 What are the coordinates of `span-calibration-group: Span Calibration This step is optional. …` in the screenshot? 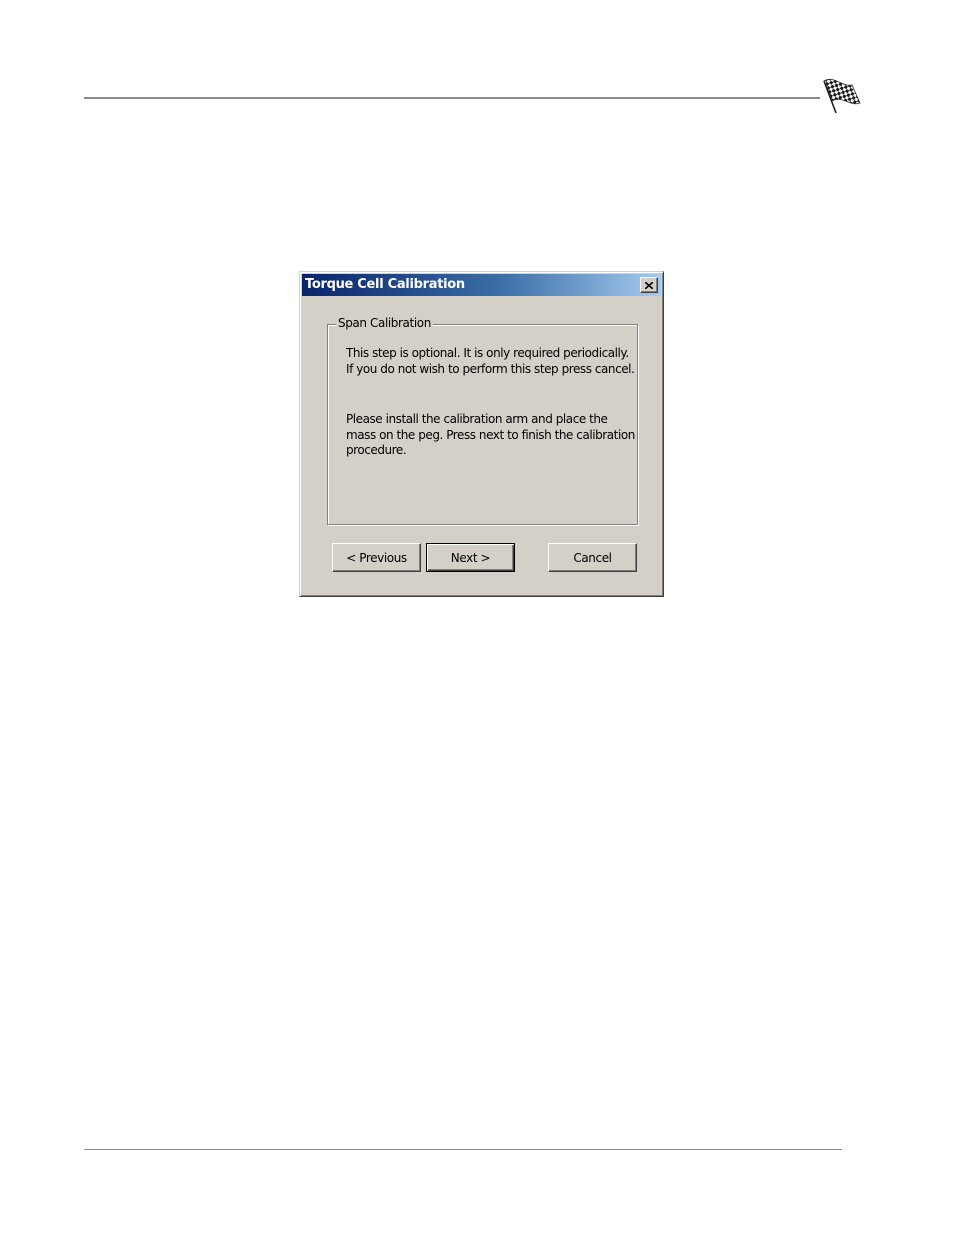 It's located at (482, 420).